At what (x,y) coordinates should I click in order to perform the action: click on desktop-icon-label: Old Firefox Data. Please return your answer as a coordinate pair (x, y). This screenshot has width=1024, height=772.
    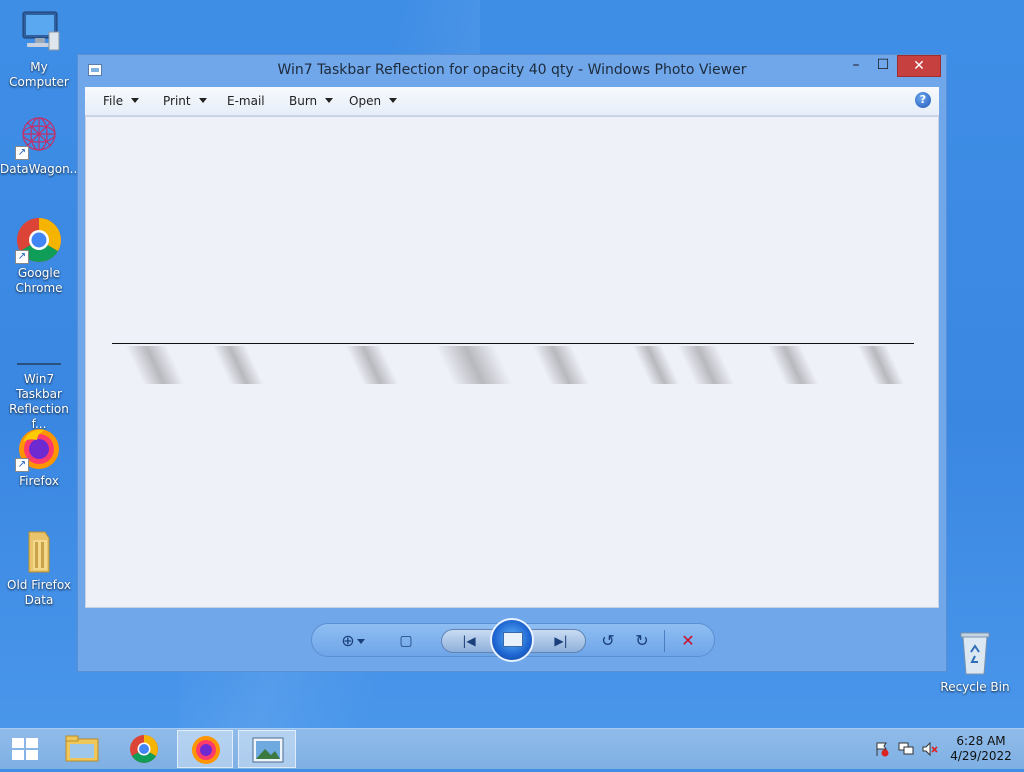
    Looking at the image, I should click on (39, 592).